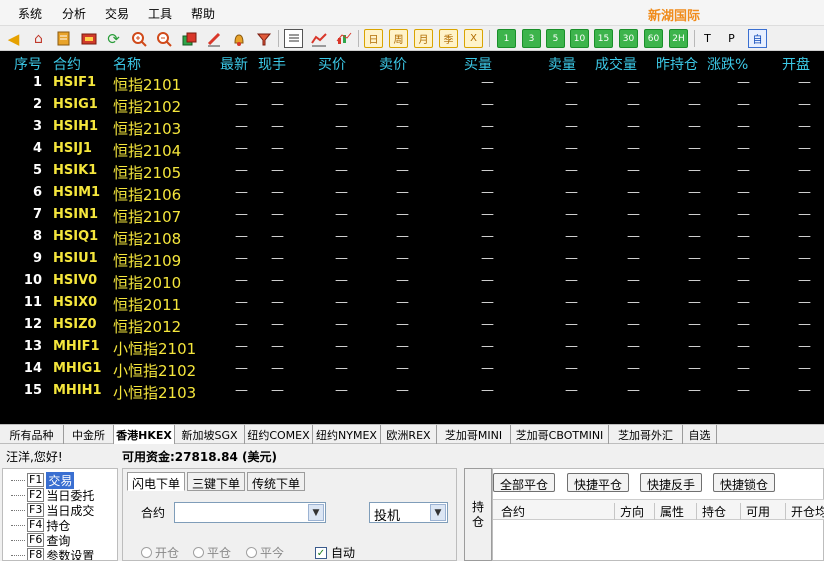 This screenshot has height=561, width=824. What do you see at coordinates (212, 552) in the screenshot?
I see `radio-close: 平仓` at bounding box center [212, 552].